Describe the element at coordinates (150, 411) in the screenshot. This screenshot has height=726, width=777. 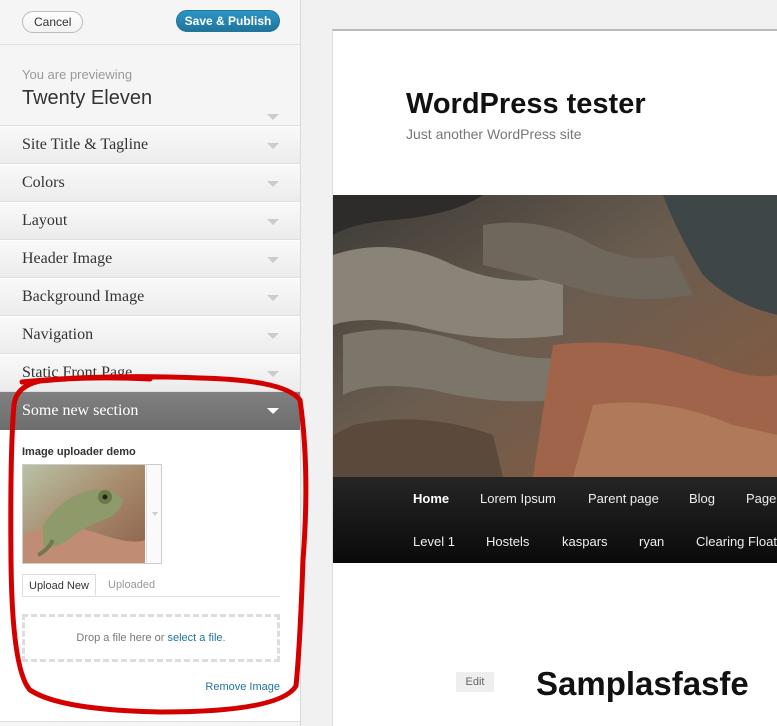
I see `section-some-new-section: Some new section` at that location.